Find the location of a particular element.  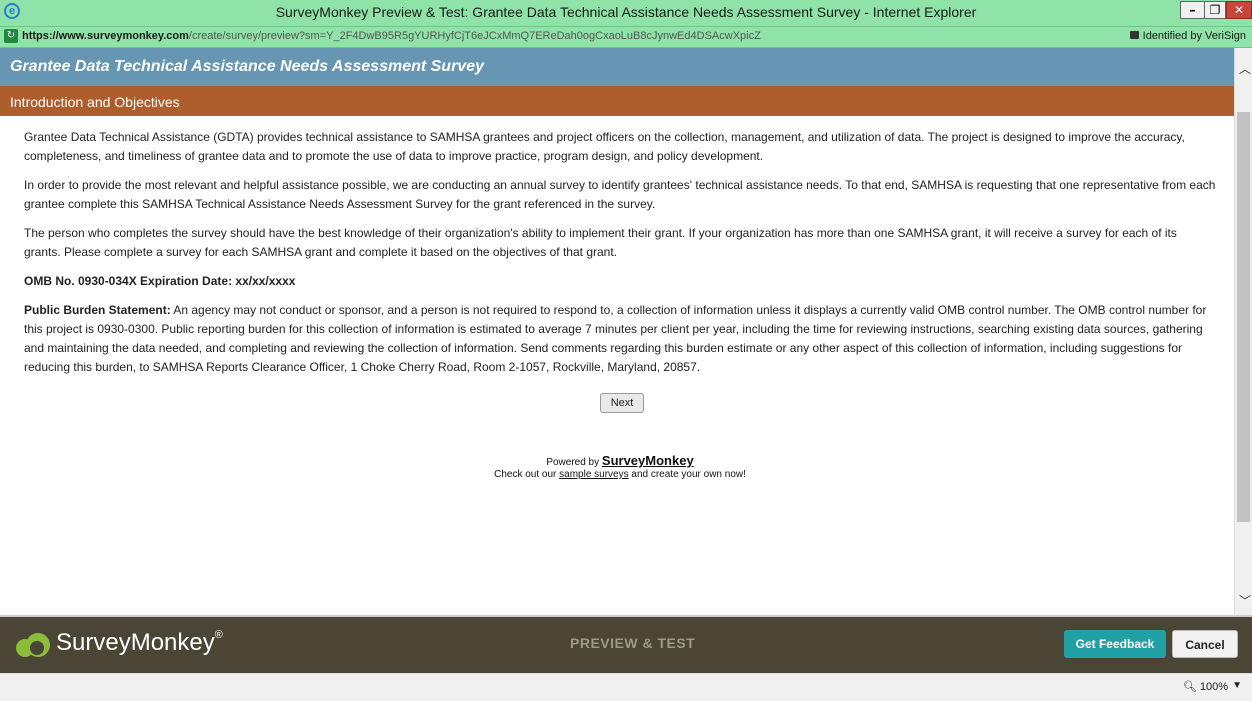

surveymonkey-logo-icon is located at coordinates (34, 644).